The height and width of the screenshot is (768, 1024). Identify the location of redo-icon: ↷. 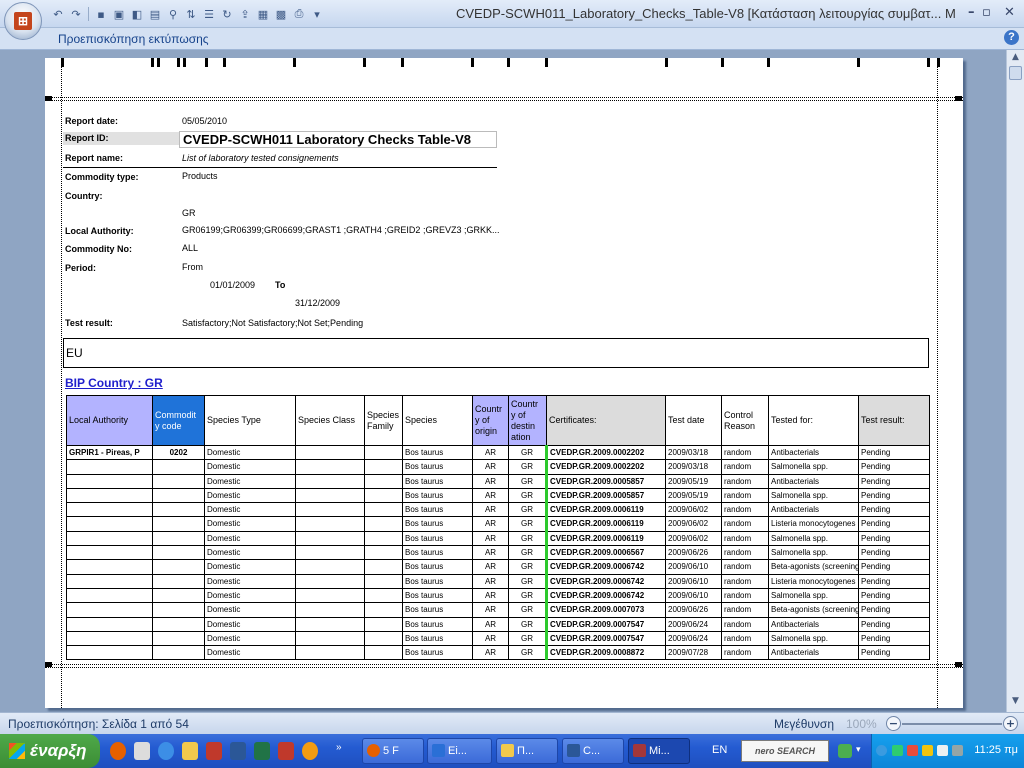
(76, 14).